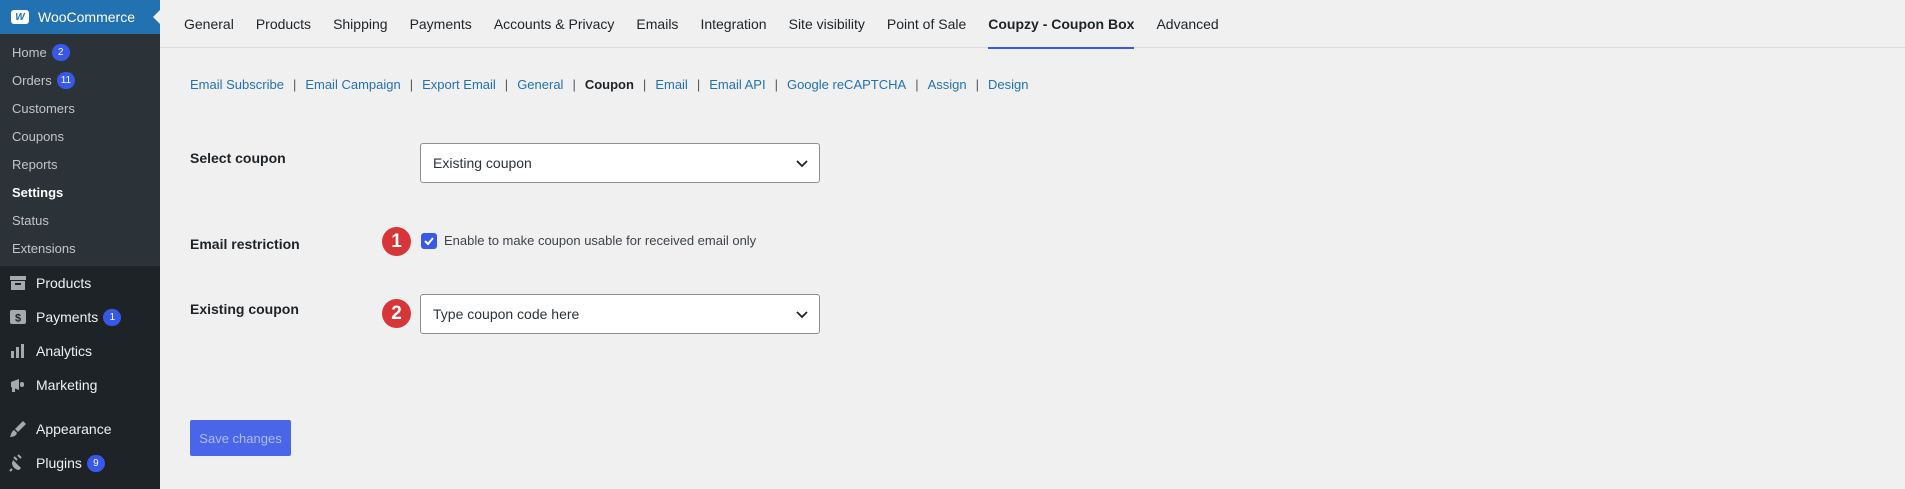  I want to click on step-marker-1: 1, so click(396, 241).